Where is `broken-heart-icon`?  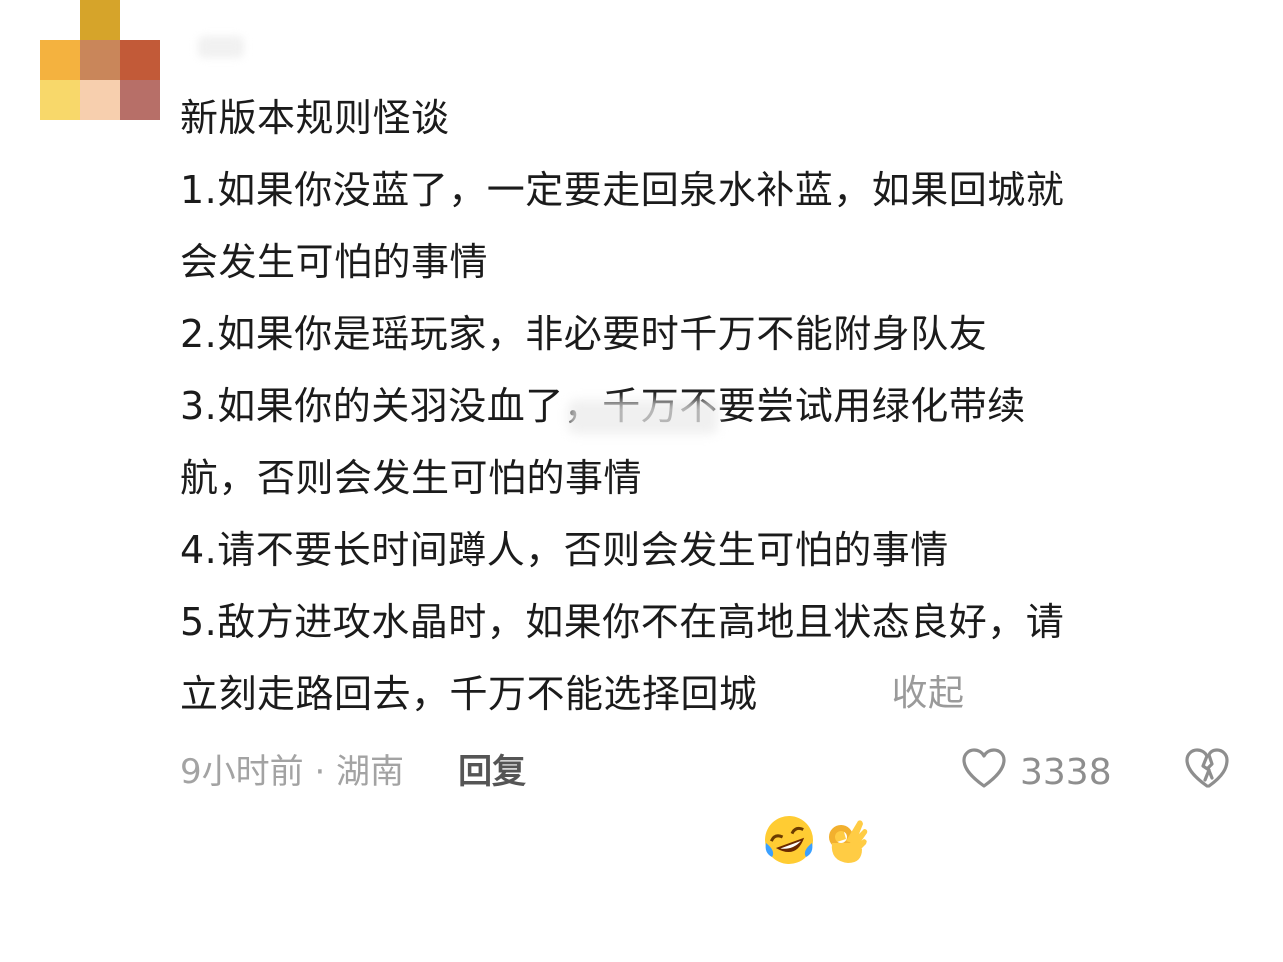 broken-heart-icon is located at coordinates (1207, 773).